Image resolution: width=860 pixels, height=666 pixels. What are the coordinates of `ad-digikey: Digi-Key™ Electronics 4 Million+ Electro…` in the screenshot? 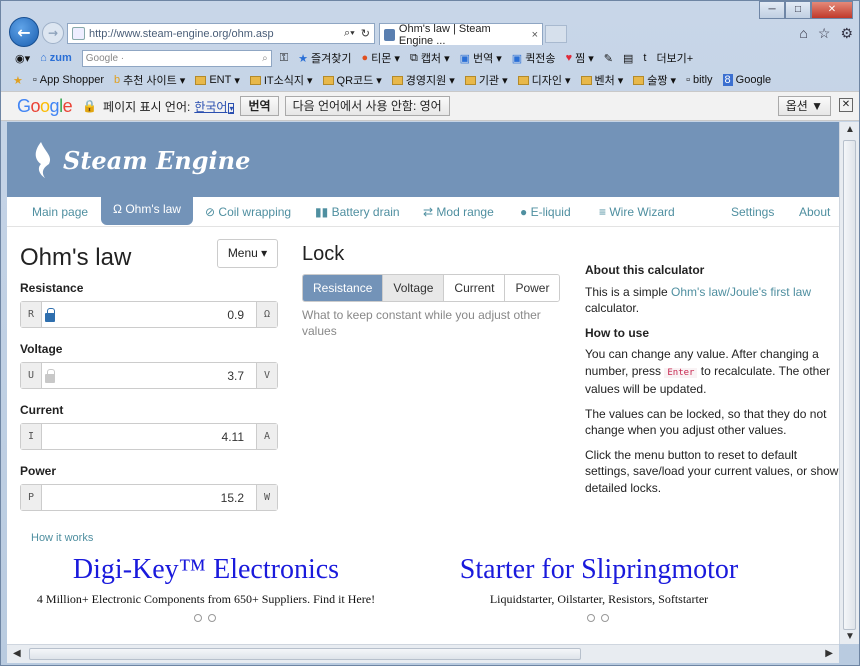 It's located at (206, 580).